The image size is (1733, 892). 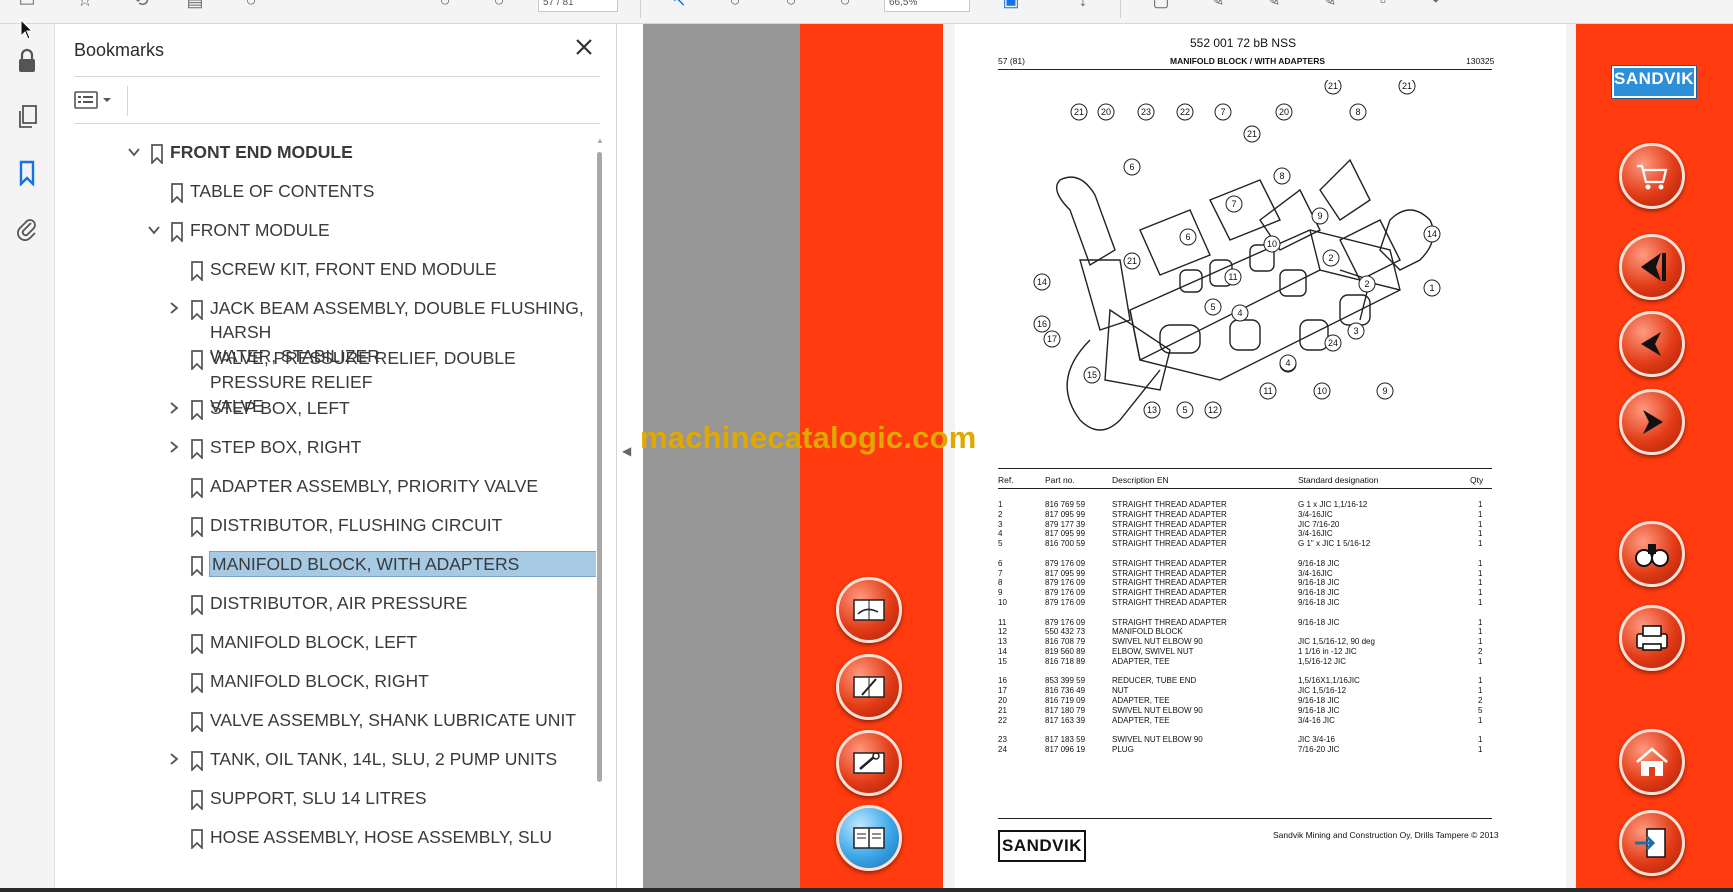 I want to click on callout-marker: 5, so click(x=1213, y=307).